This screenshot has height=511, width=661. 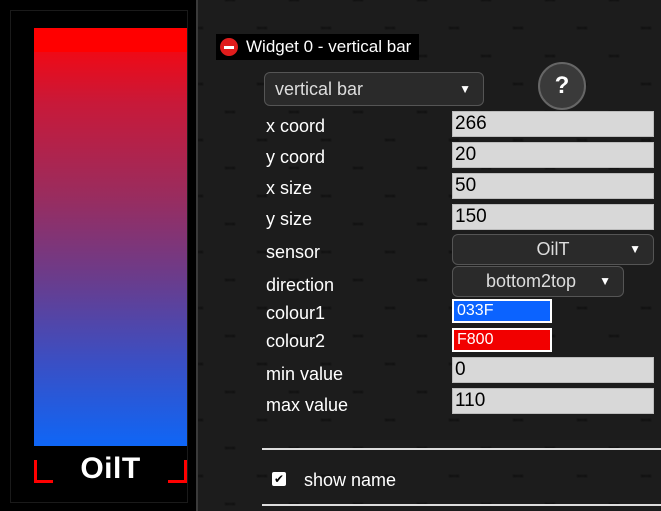 I want to click on max-value-input: 110, so click(x=553, y=401).